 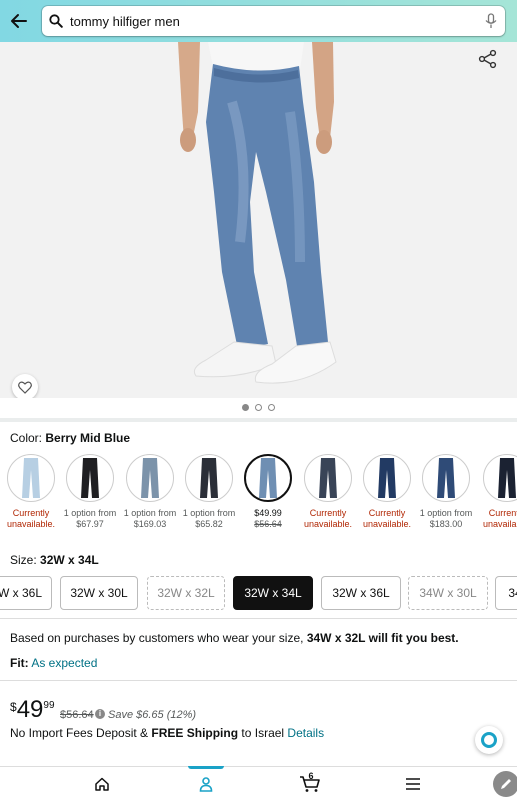 I want to click on fit-value-link: As expected, so click(x=64, y=663).